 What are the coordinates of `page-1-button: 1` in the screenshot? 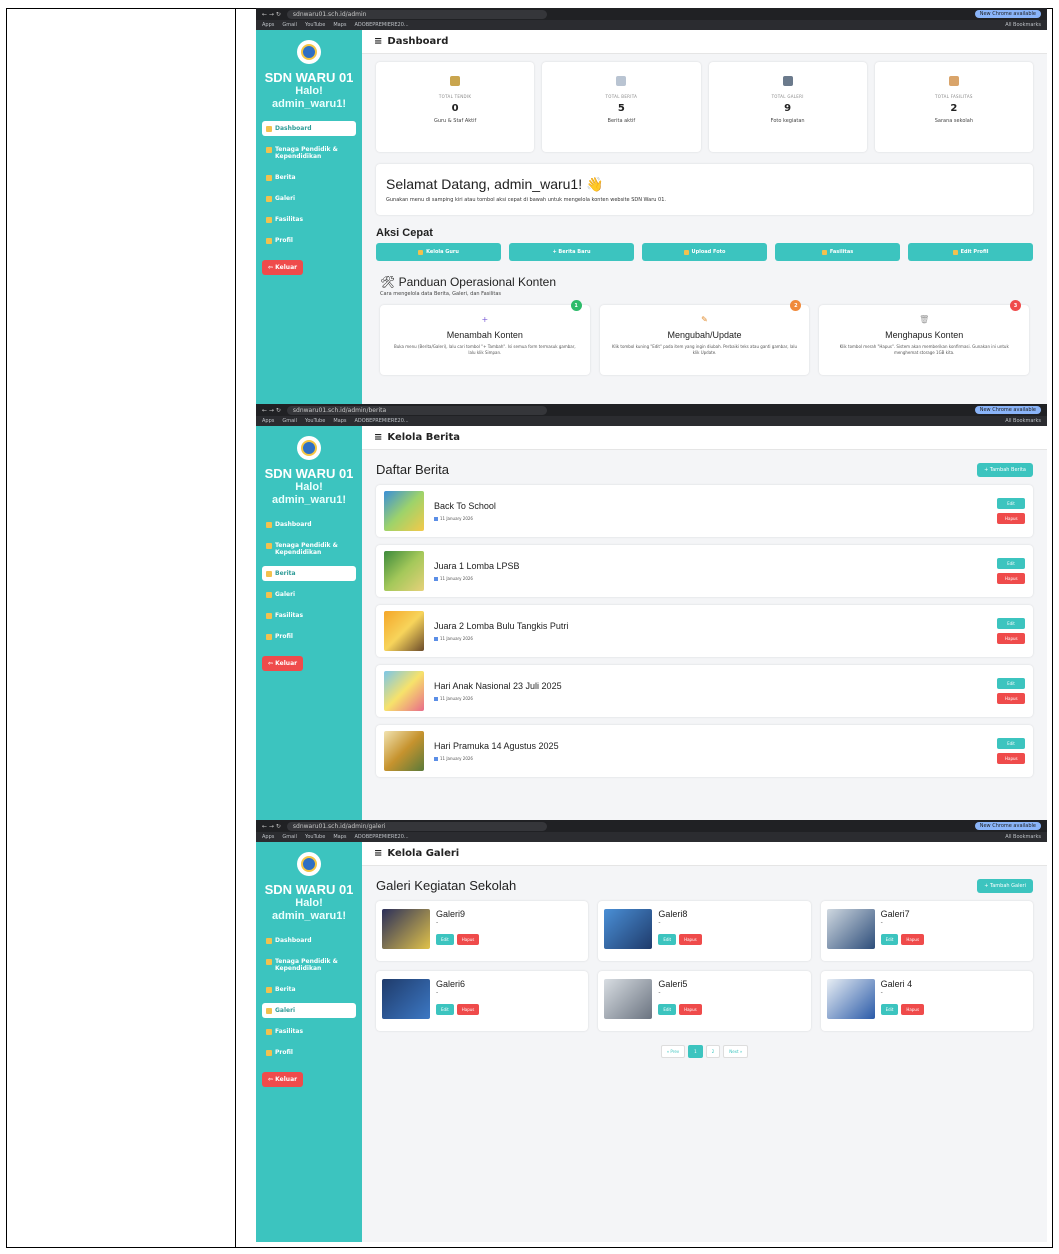 It's located at (695, 1051).